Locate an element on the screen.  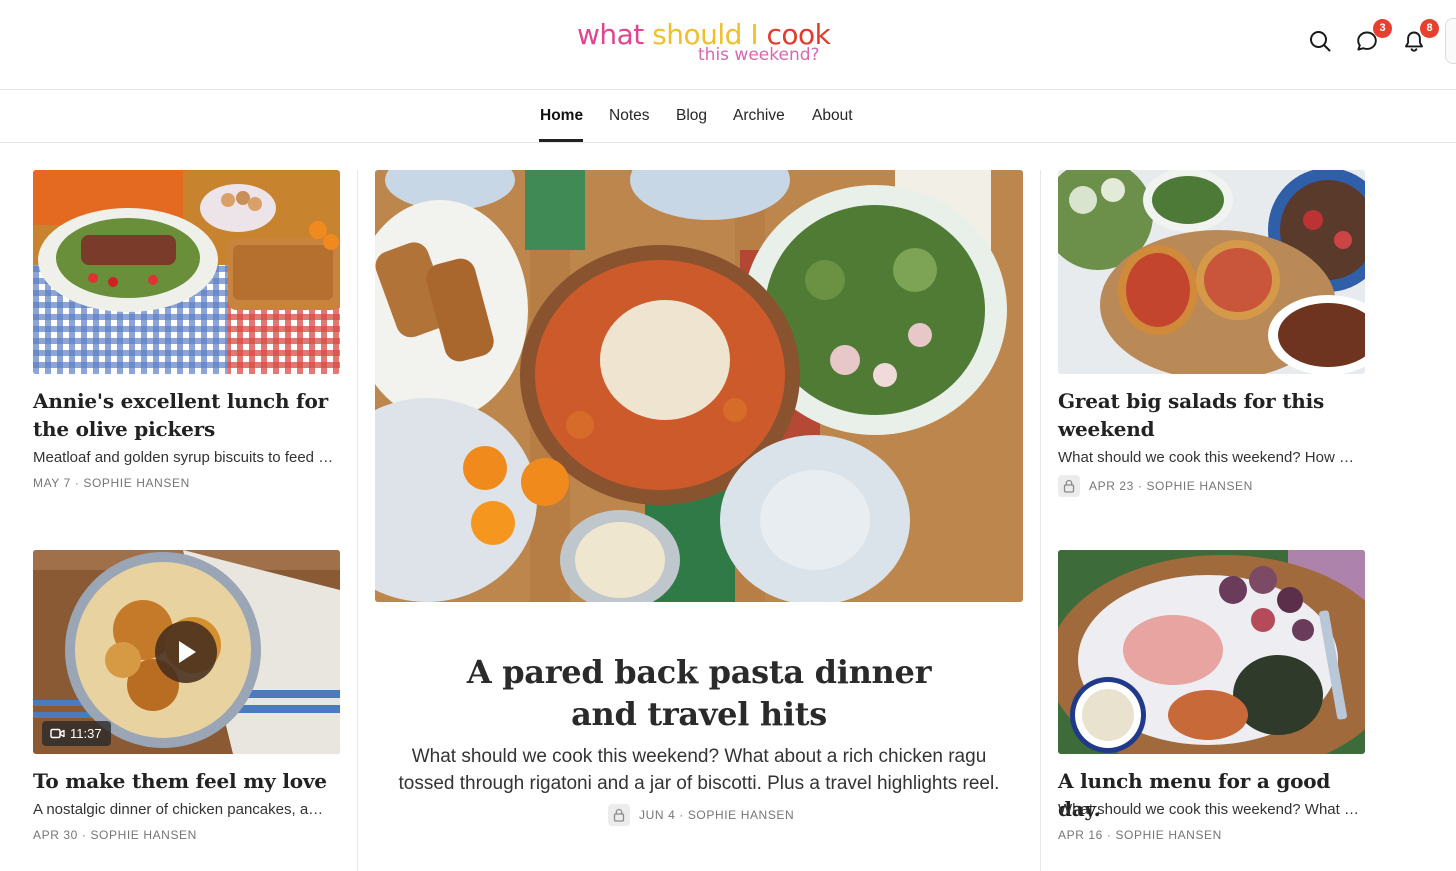
post-date: JUN 4 is located at coordinates (657, 815).